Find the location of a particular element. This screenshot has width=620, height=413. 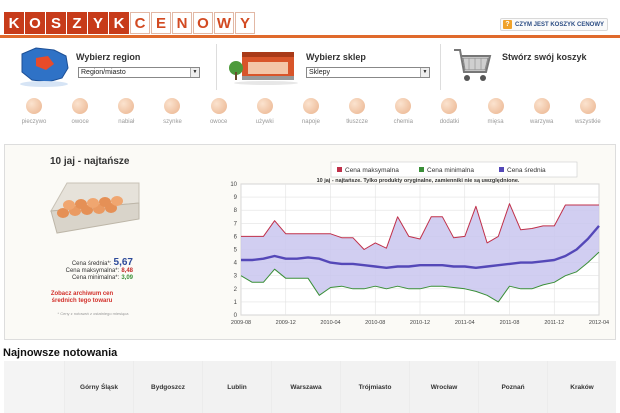

avg-price-label: Cena średnia*: is located at coordinates (91, 264).